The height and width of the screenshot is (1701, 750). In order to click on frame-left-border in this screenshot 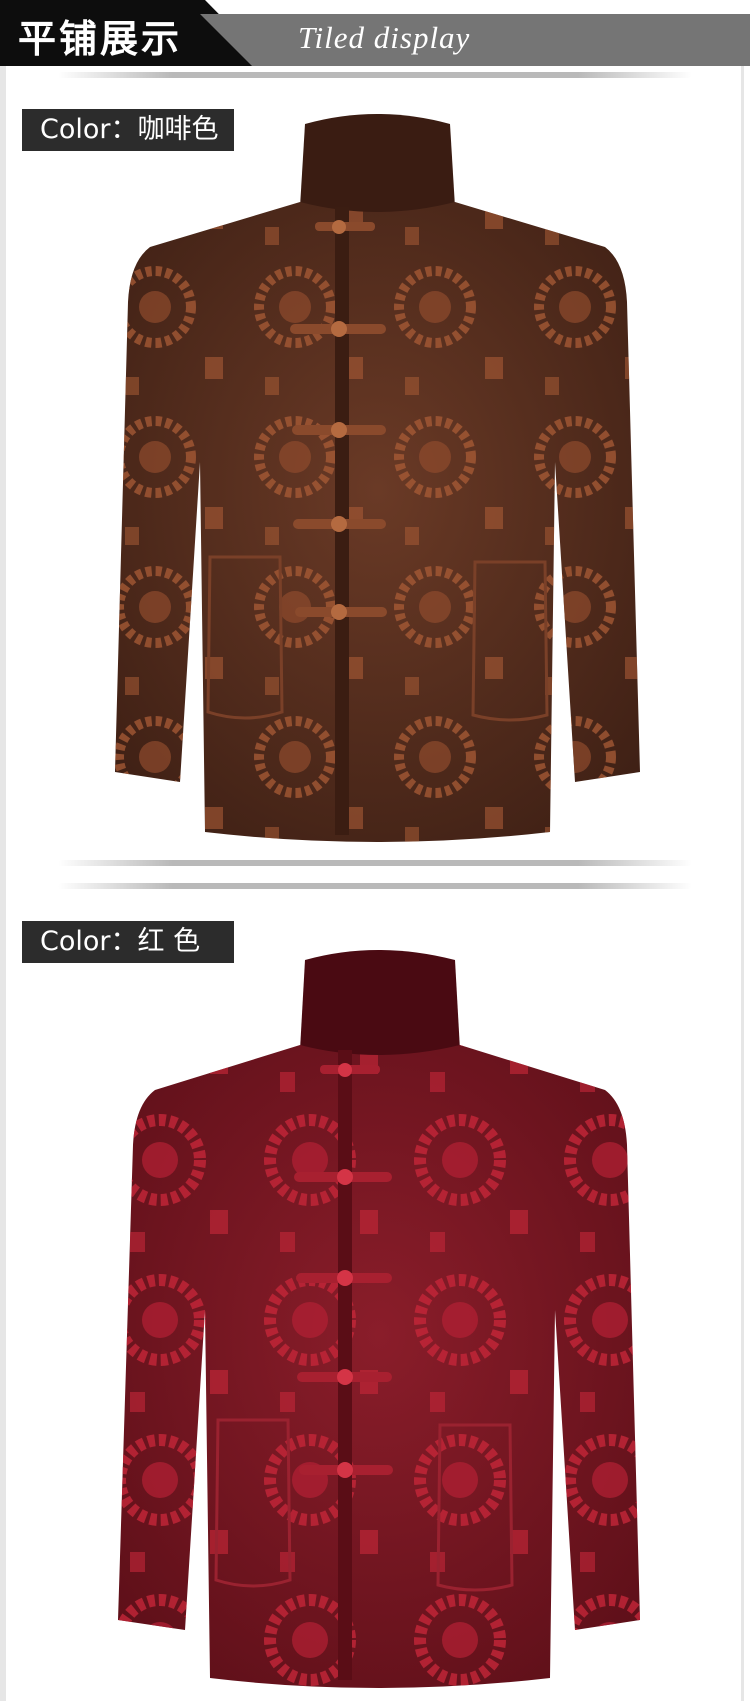, I will do `click(3, 883)`.